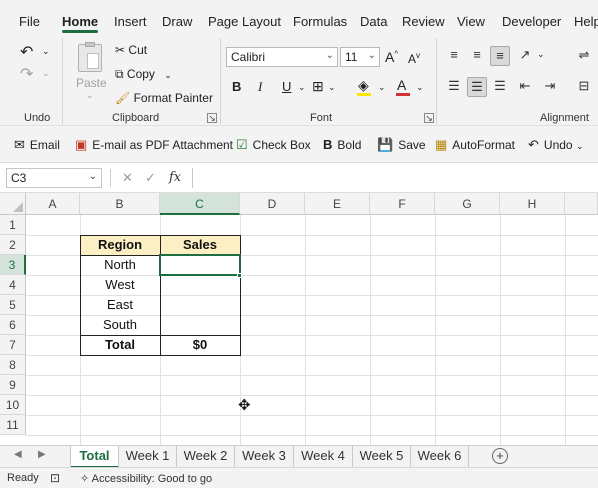 This screenshot has height=488, width=598. What do you see at coordinates (581, 204) in the screenshot?
I see `column-header-i` at bounding box center [581, 204].